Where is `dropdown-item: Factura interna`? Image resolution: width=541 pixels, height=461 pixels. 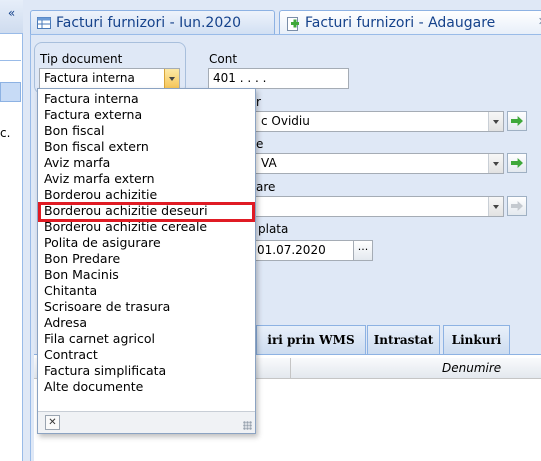 dropdown-item: Factura interna is located at coordinates (146, 99).